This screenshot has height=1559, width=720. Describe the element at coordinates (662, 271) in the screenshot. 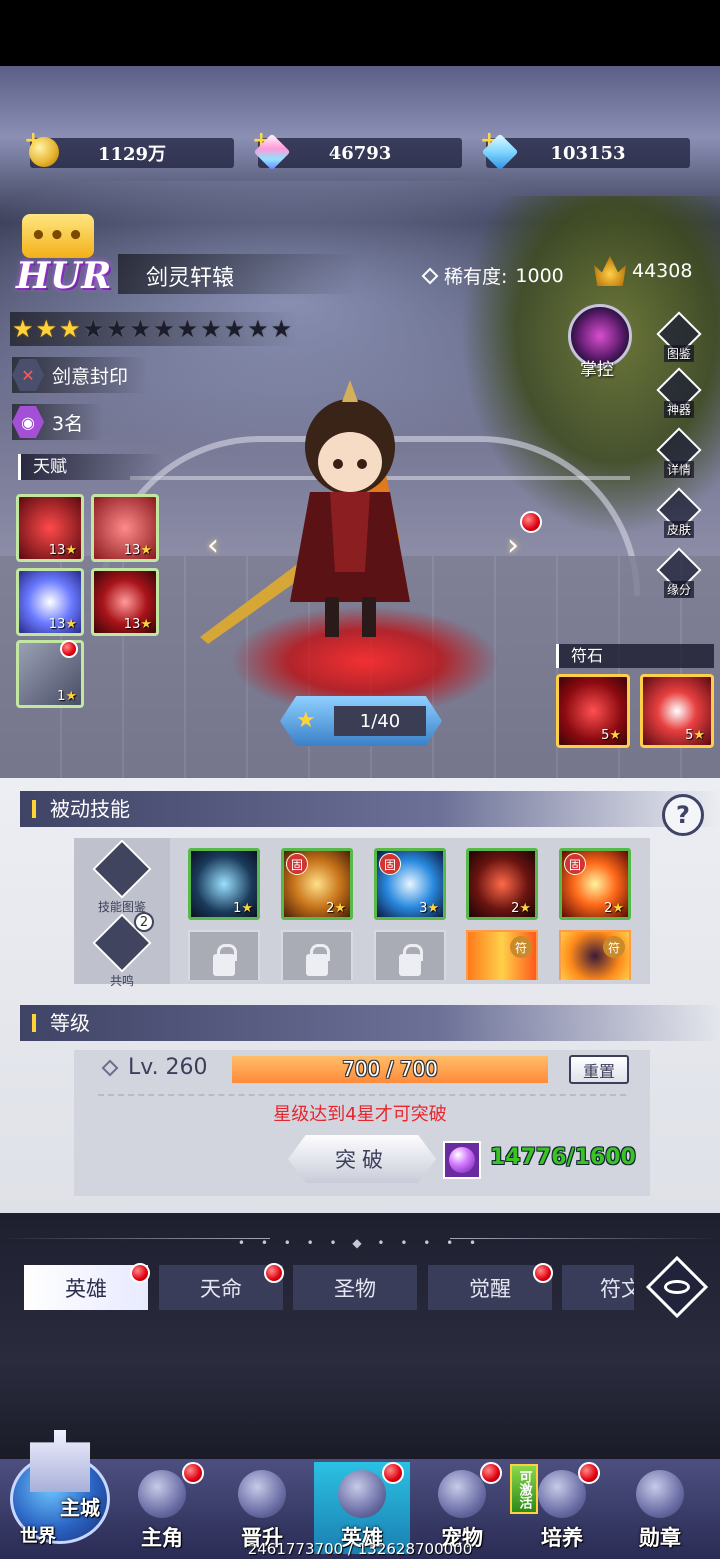

I see `power-value: 44308` at that location.